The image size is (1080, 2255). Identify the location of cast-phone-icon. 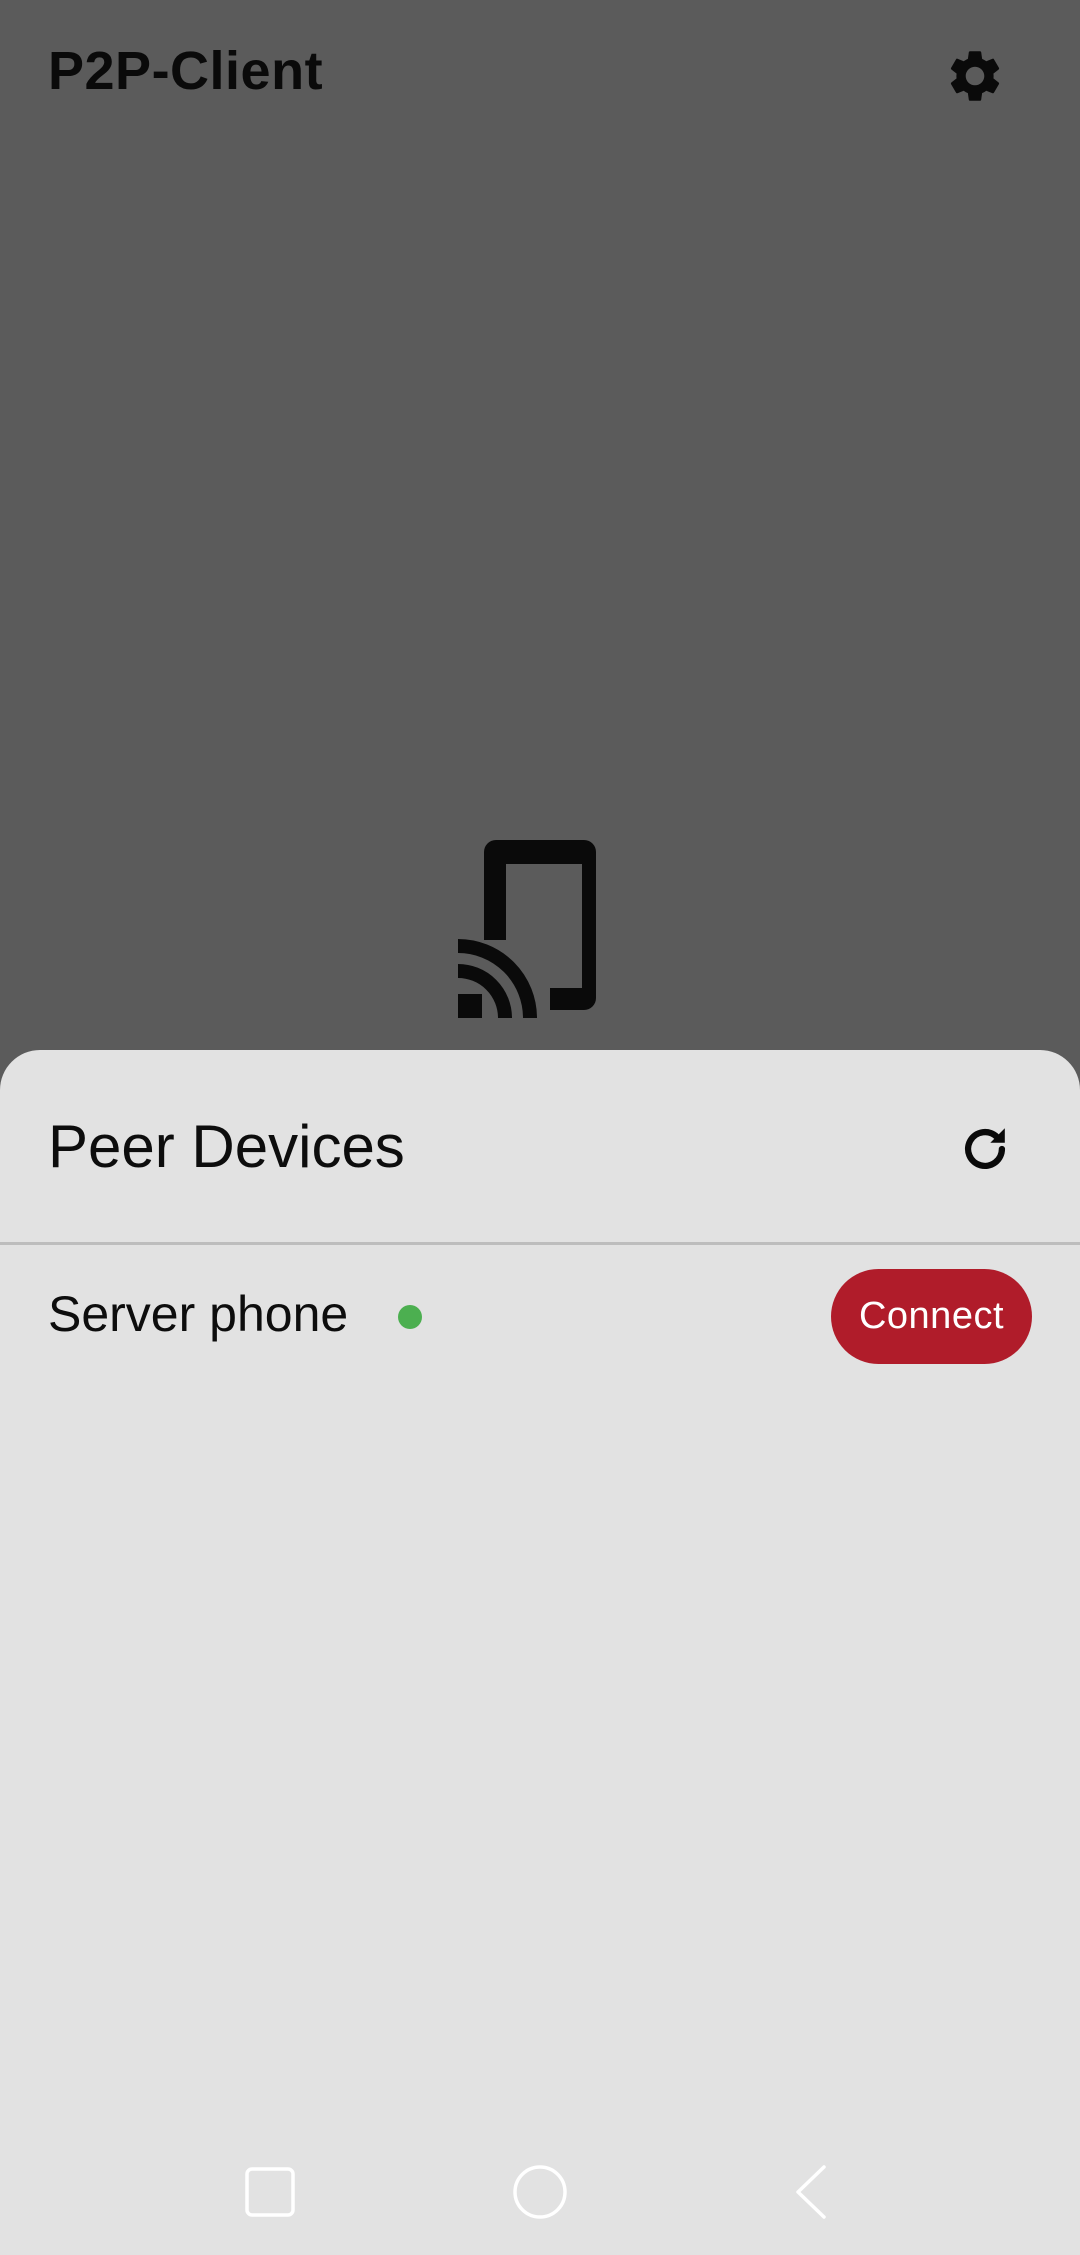
(528, 929).